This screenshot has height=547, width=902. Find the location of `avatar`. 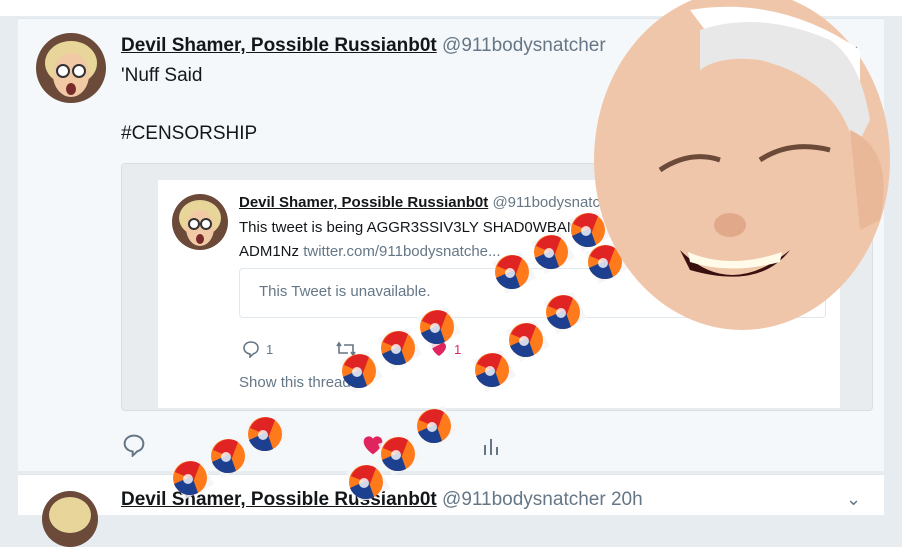

avatar is located at coordinates (71, 68).